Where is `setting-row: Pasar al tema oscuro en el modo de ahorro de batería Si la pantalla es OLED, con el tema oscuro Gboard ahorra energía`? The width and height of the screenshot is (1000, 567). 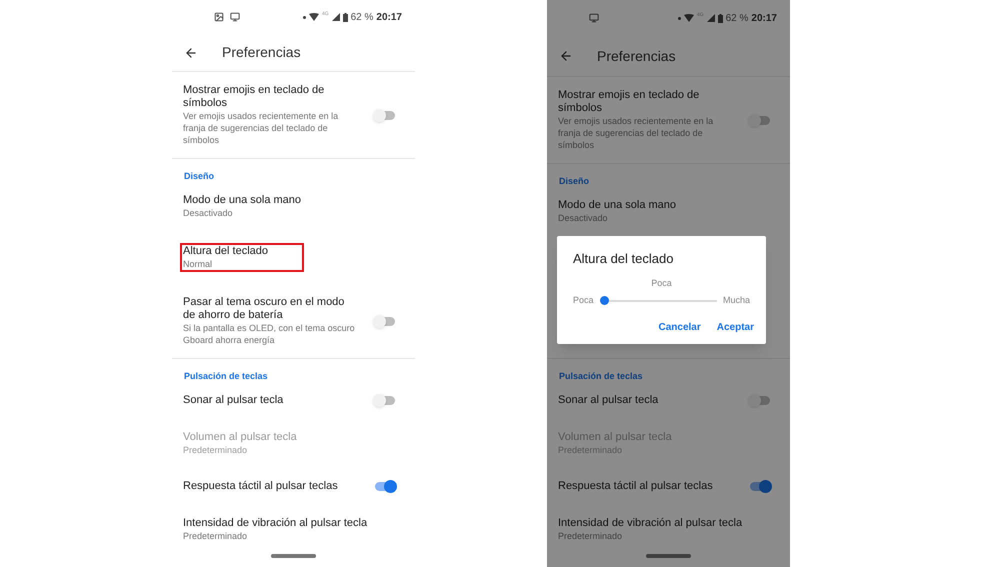 setting-row: Pasar al tema oscuro en el modo de ahorro de batería Si la pantalla es OLED, con el tema oscuro Gboard ahorra energía is located at coordinates (293, 321).